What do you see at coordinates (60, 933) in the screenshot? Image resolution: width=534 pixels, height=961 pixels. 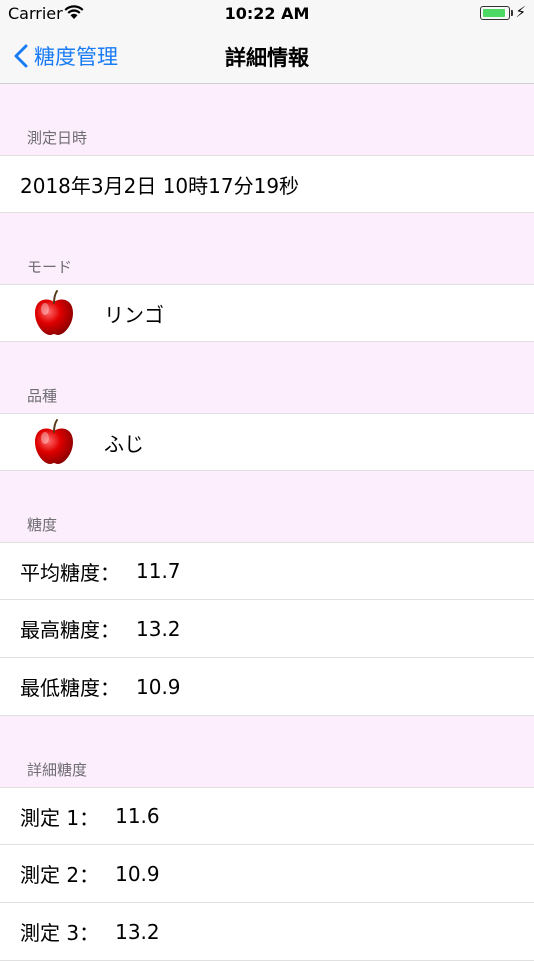 I see `measurement-label: 測定 3：` at bounding box center [60, 933].